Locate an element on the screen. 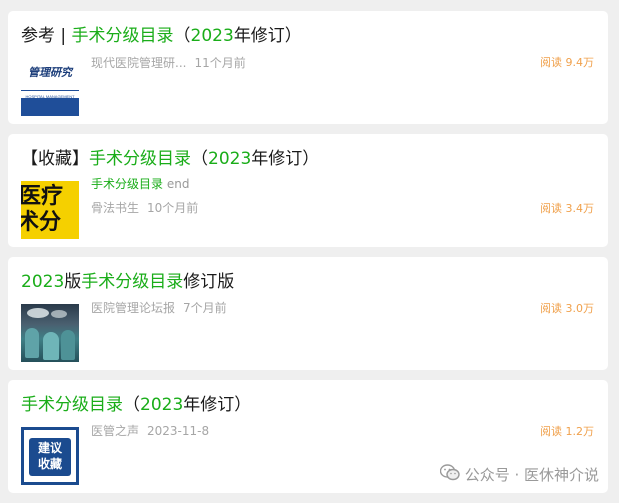 The width and height of the screenshot is (619, 503). title-suffix: 修订版 is located at coordinates (209, 282).